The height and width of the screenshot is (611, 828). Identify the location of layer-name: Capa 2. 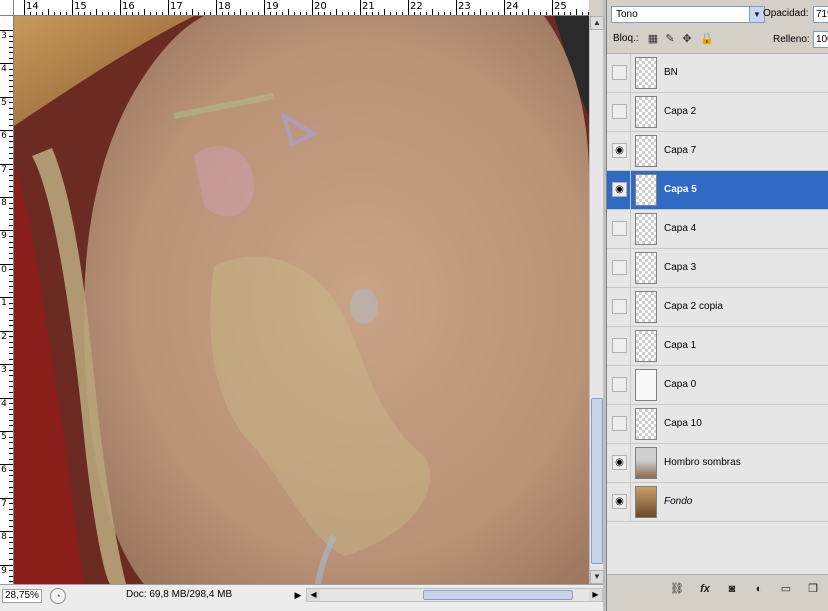
(680, 111).